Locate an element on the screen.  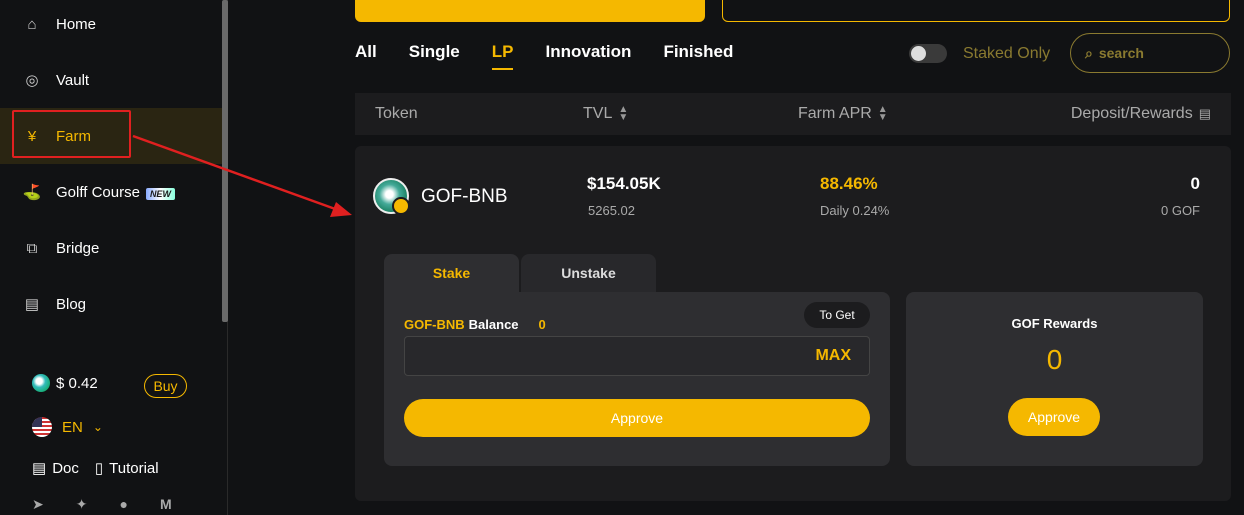
tab-stake: Stake is located at coordinates (451, 273).